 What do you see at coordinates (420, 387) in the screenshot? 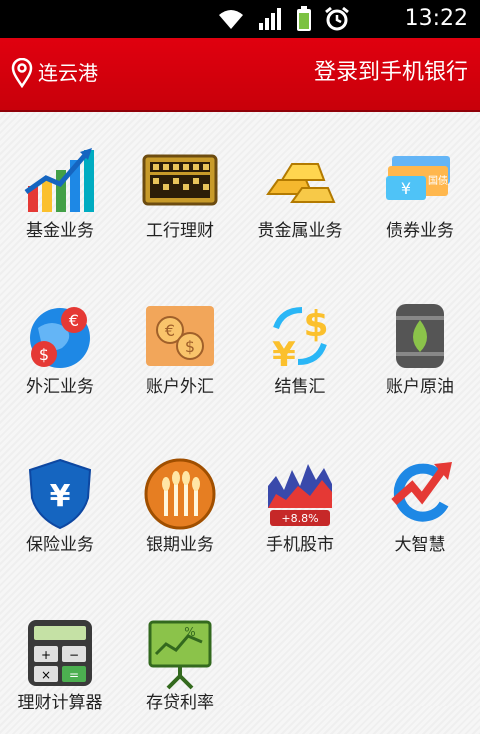
I see `tile-label: 账户原油` at bounding box center [420, 387].